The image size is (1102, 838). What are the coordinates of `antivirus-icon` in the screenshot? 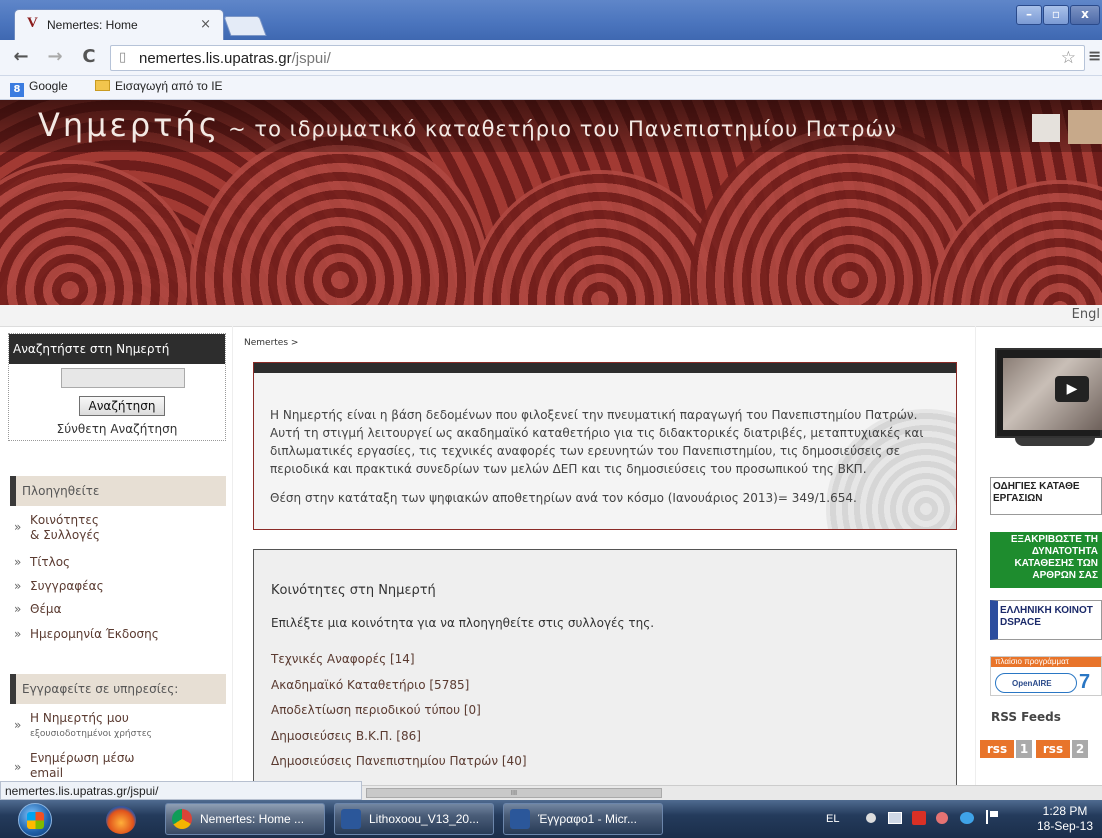 It's located at (919, 818).